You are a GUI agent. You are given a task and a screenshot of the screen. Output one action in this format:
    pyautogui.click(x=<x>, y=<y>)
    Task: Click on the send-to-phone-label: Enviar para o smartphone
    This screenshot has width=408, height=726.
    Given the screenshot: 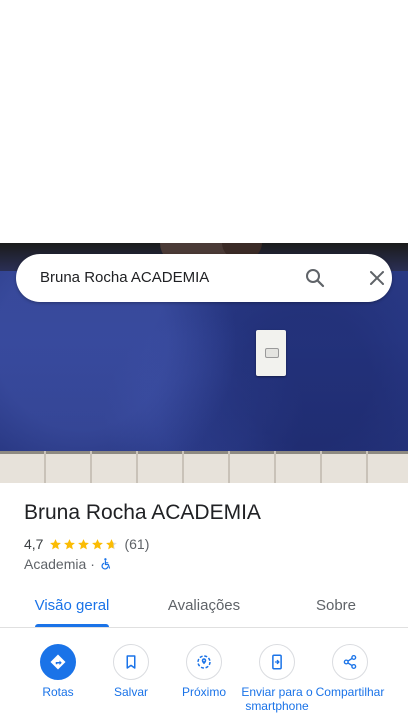 What is the action you would take?
    pyautogui.click(x=277, y=699)
    